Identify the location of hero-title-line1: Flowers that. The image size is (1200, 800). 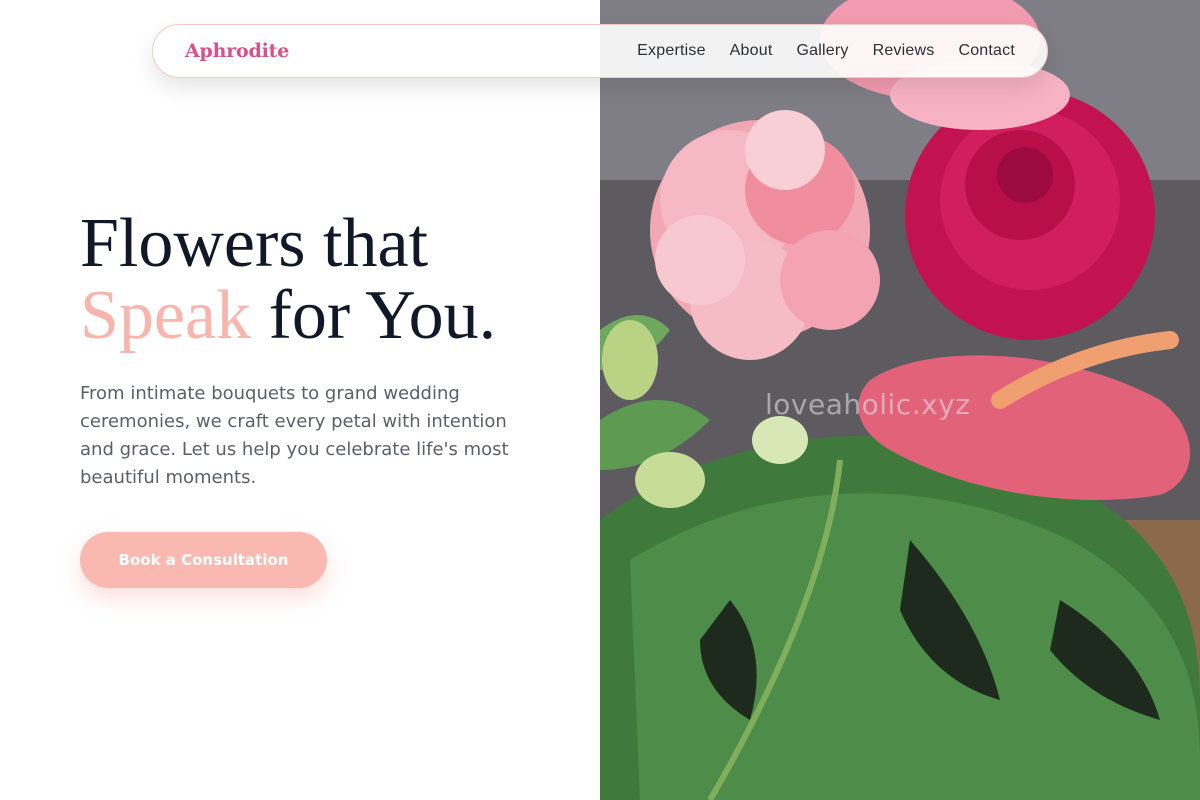
(254, 243).